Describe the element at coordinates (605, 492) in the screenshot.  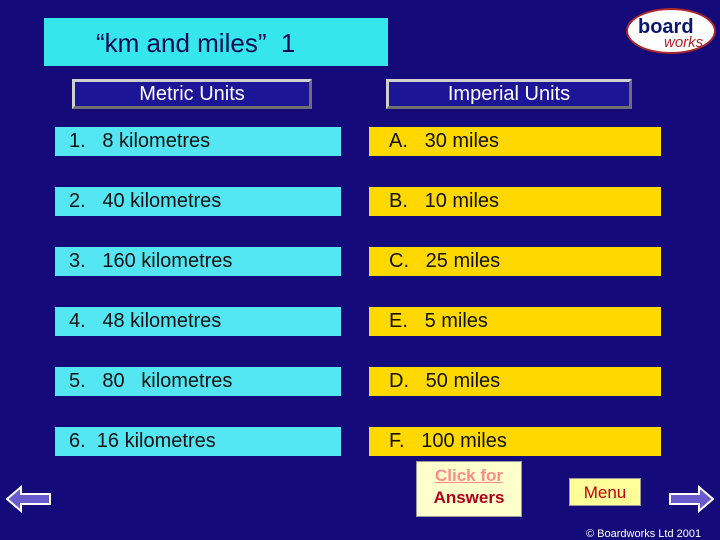
I see `menu-button: Menu` at that location.